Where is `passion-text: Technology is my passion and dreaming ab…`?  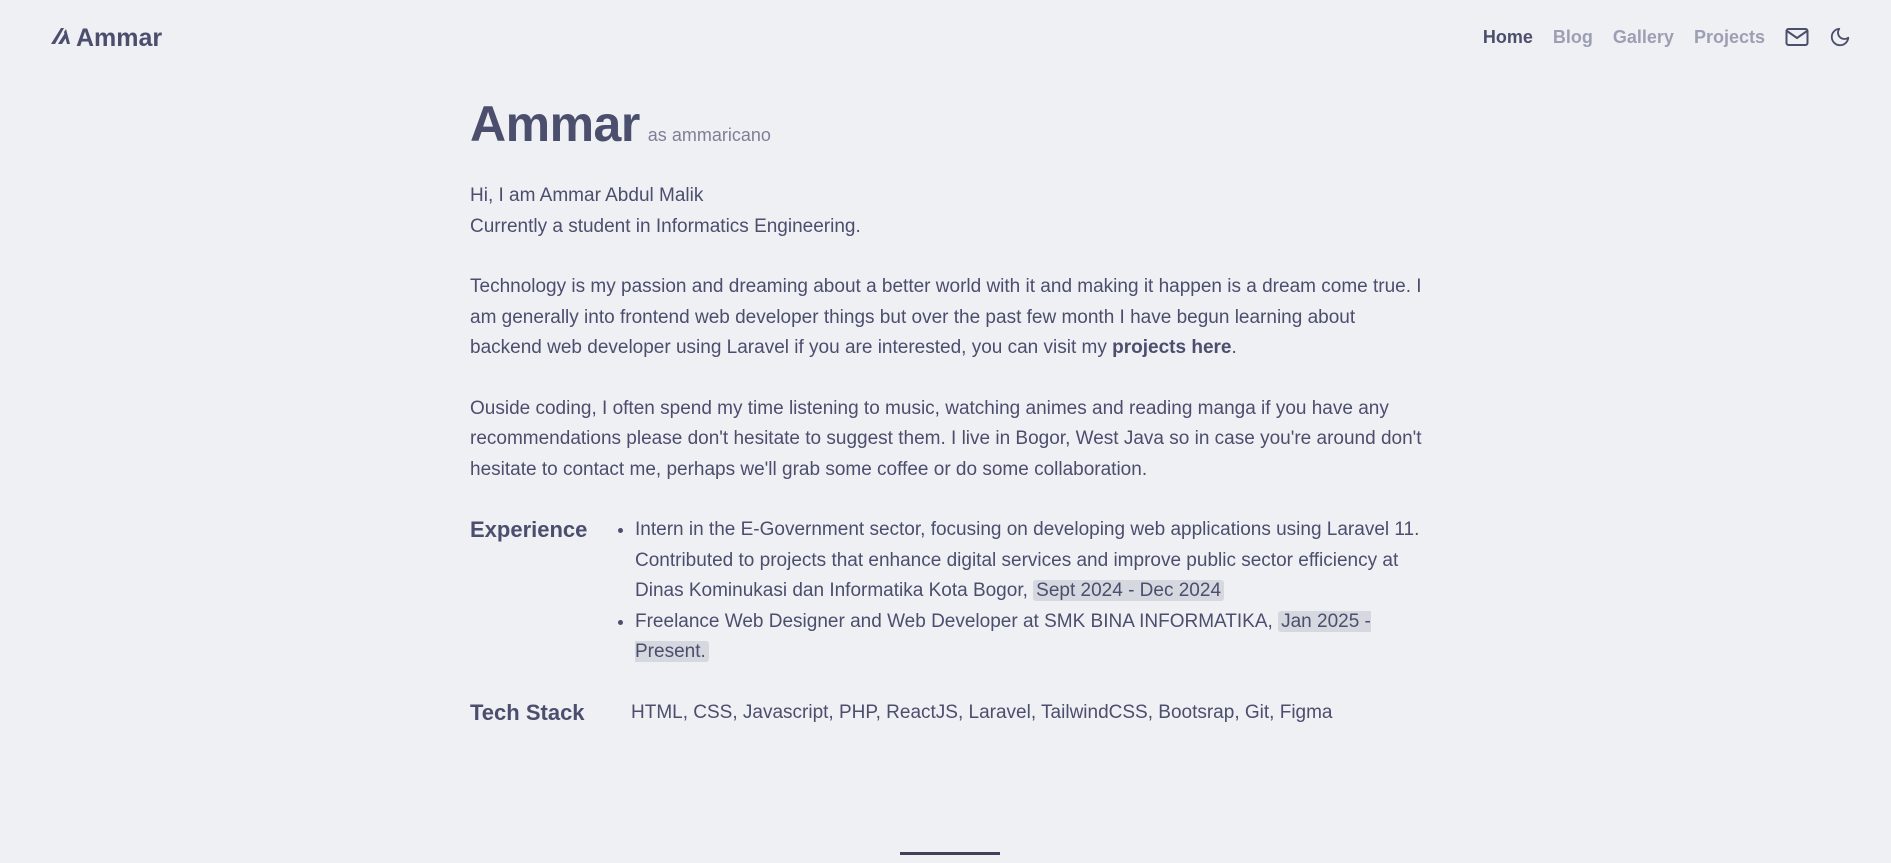 passion-text: Technology is my passion and dreaming ab… is located at coordinates (946, 317).